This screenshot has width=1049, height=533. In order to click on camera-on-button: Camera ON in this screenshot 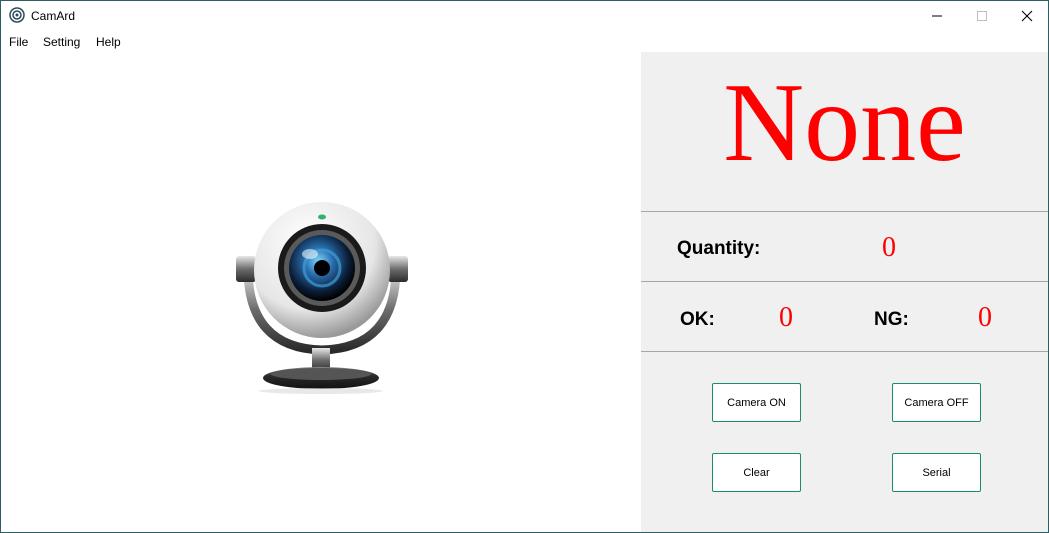, I will do `click(756, 402)`.